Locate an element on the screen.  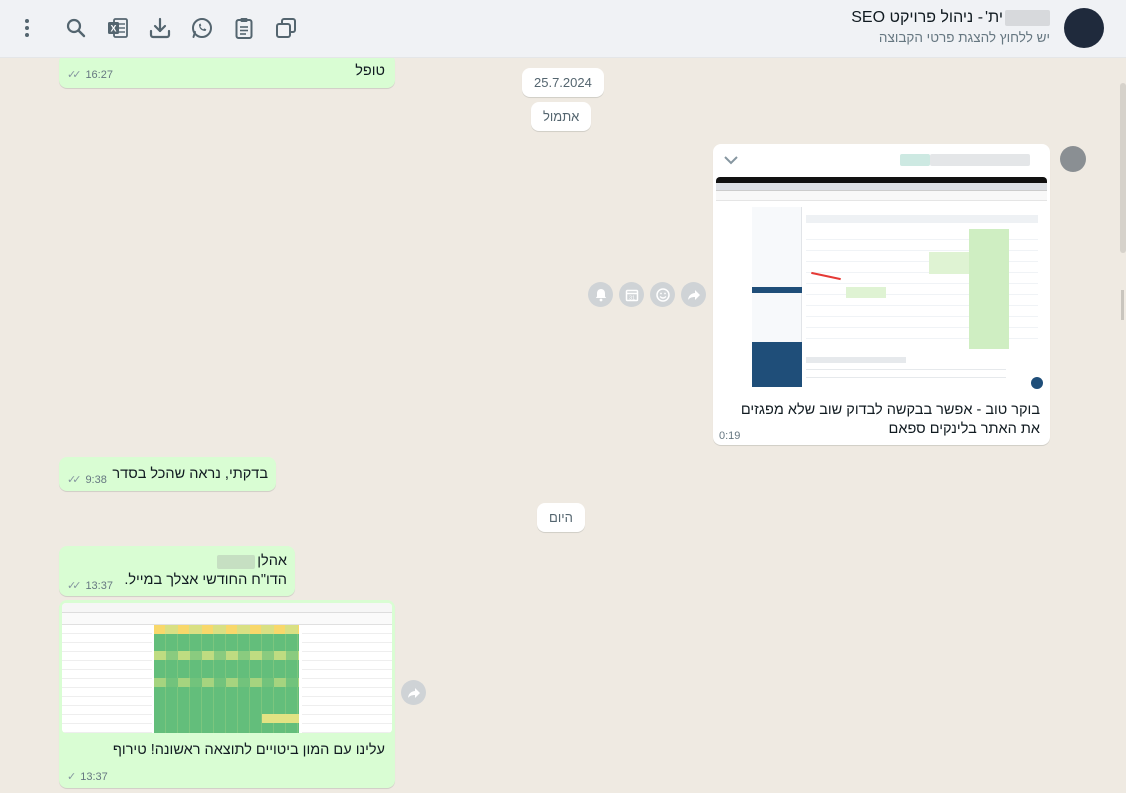
single-check-icon: ✓ is located at coordinates (71, 777).